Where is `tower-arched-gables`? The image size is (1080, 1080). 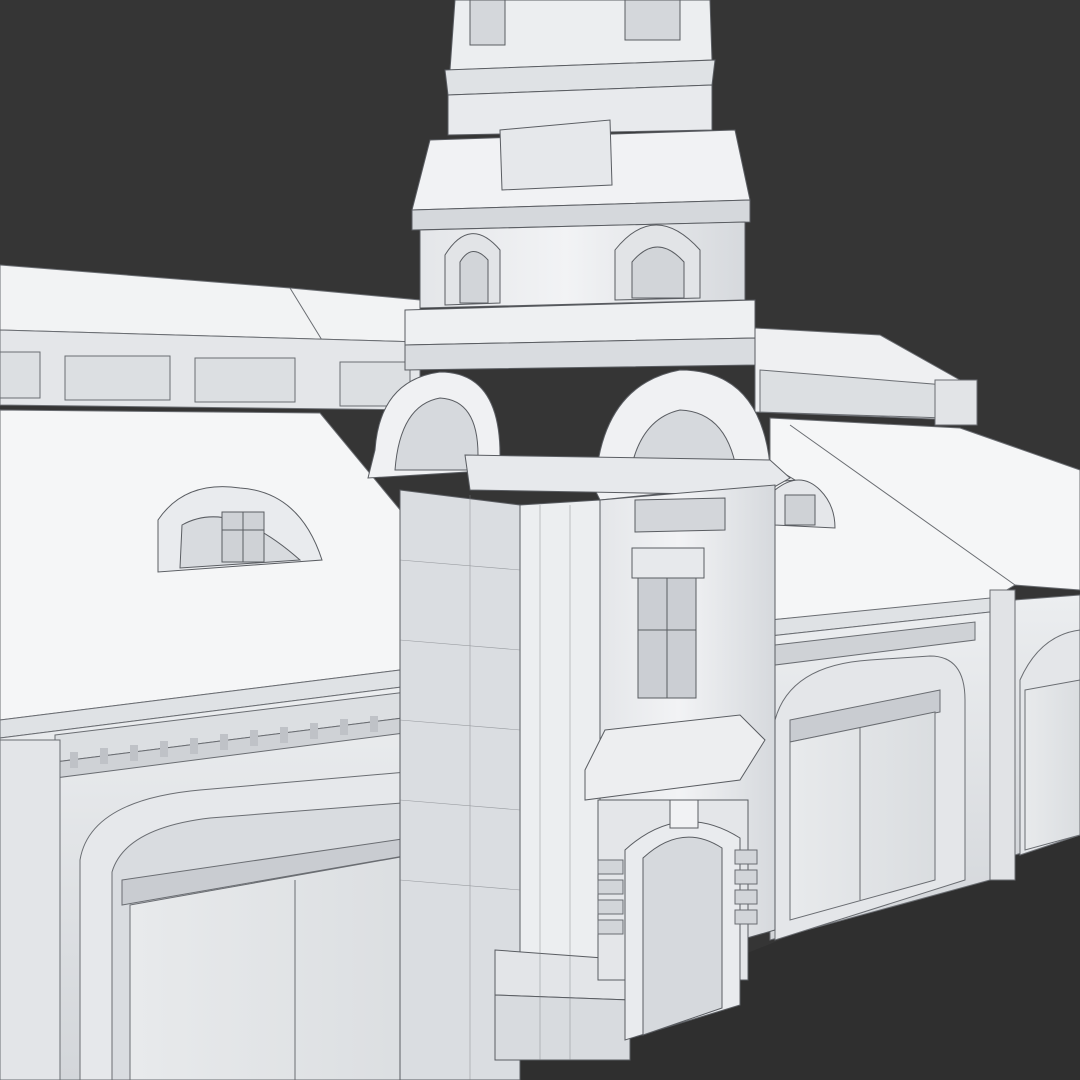 tower-arched-gables is located at coordinates (582, 435).